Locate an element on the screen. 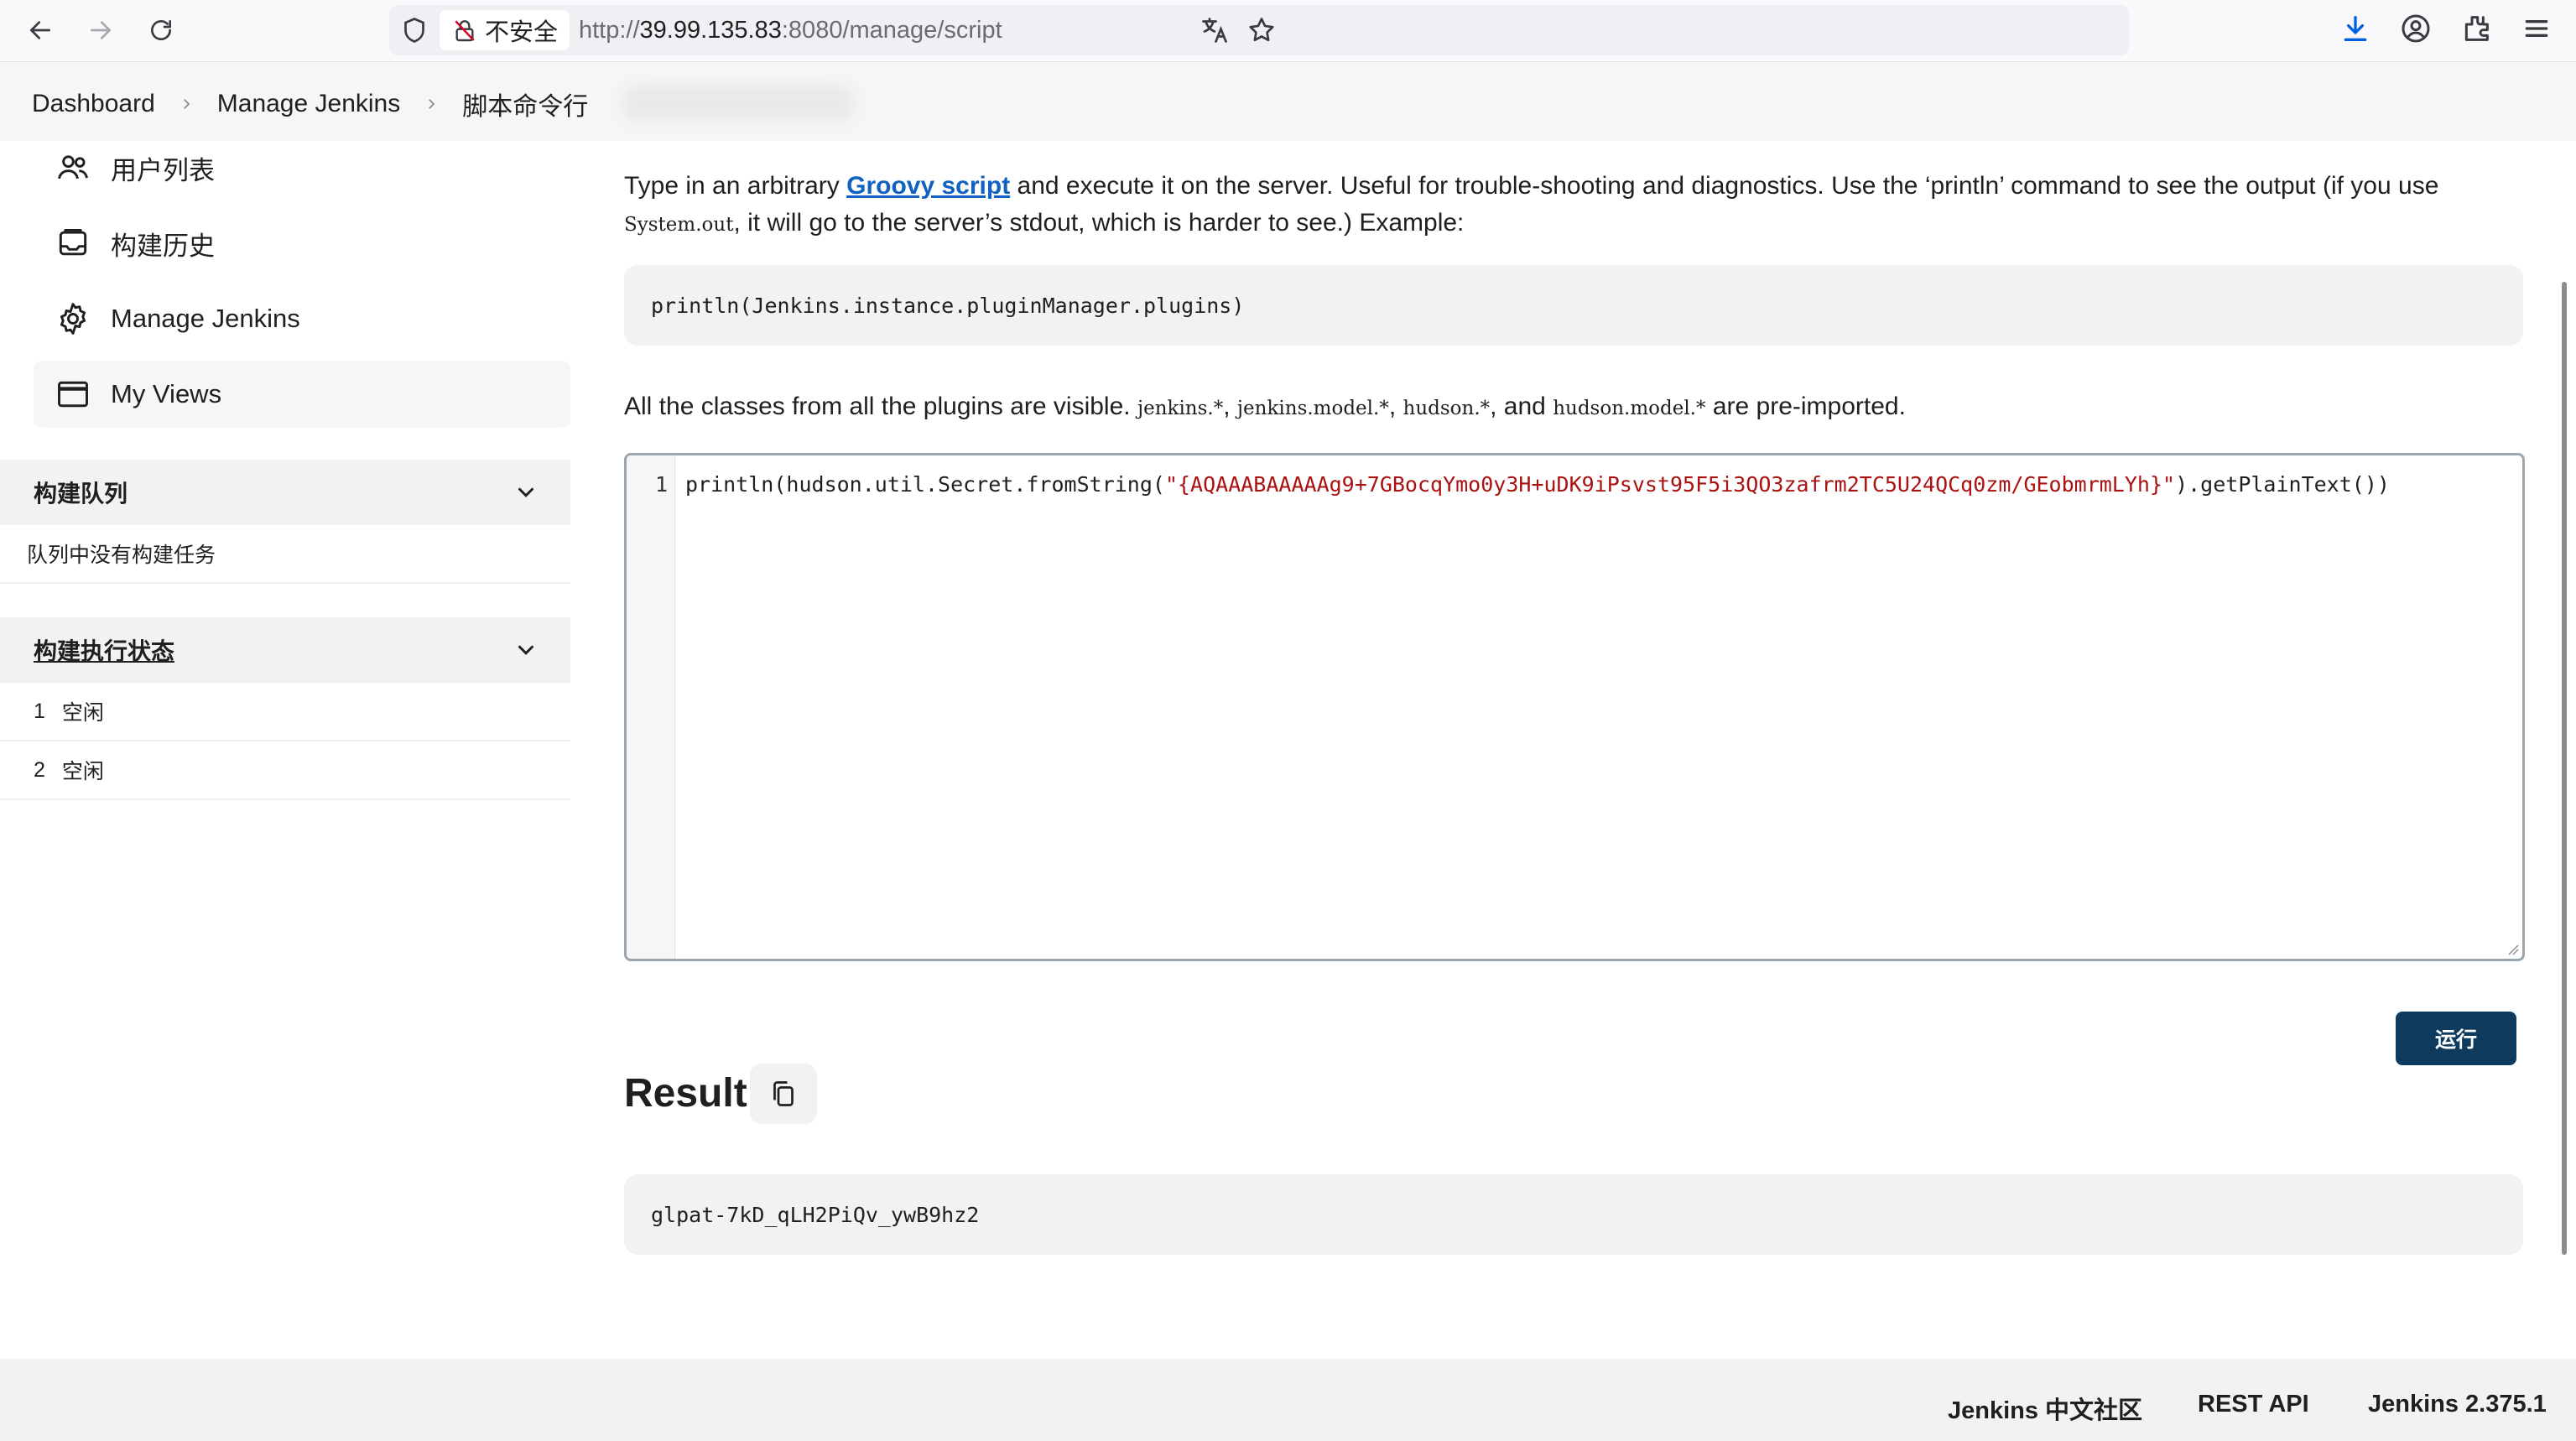 Image resolution: width=2576 pixels, height=1441 pixels. note-text: are pre-imported. is located at coordinates (1805, 406).